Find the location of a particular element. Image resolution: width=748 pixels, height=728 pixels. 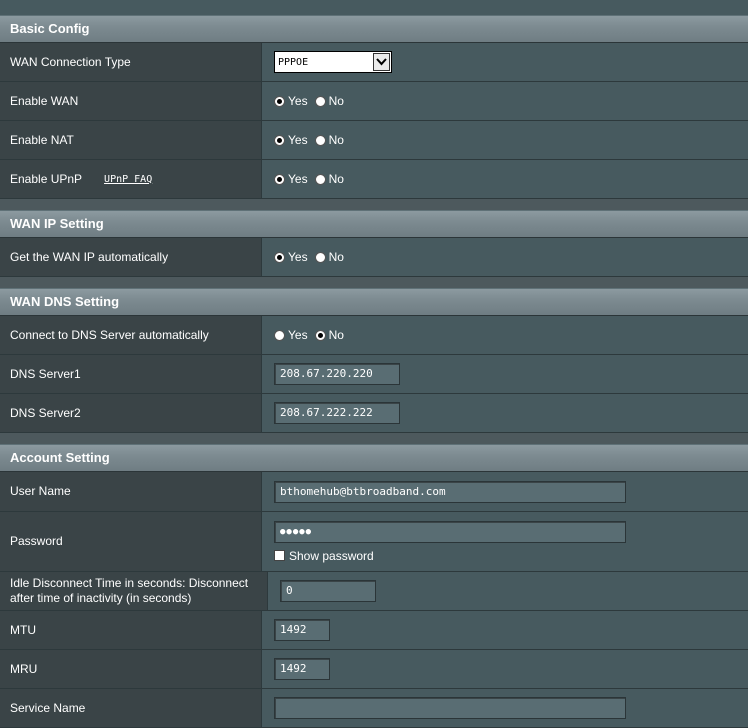

enable-wan-no-radio: No is located at coordinates (329, 101).